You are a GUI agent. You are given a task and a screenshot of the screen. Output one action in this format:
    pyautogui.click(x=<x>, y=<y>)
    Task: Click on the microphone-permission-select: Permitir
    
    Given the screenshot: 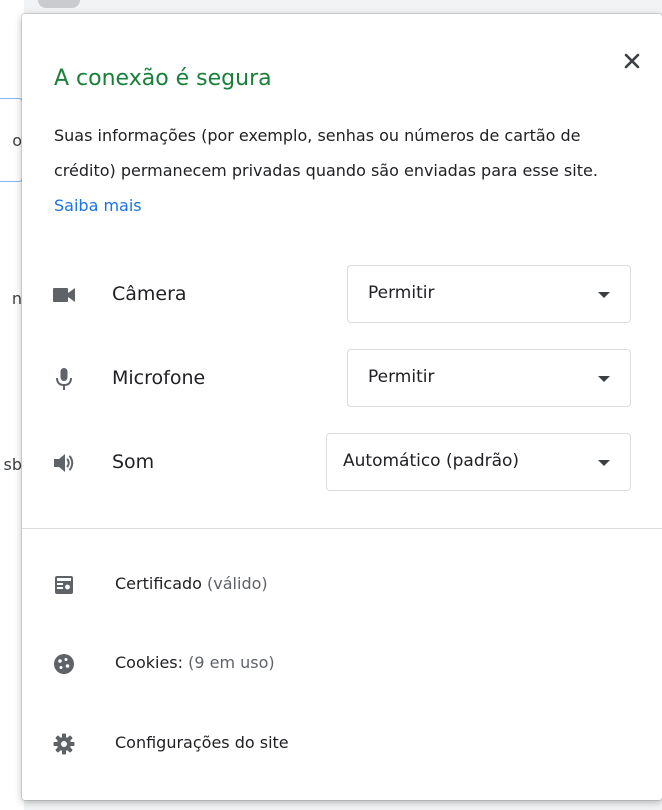 What is the action you would take?
    pyautogui.click(x=489, y=378)
    